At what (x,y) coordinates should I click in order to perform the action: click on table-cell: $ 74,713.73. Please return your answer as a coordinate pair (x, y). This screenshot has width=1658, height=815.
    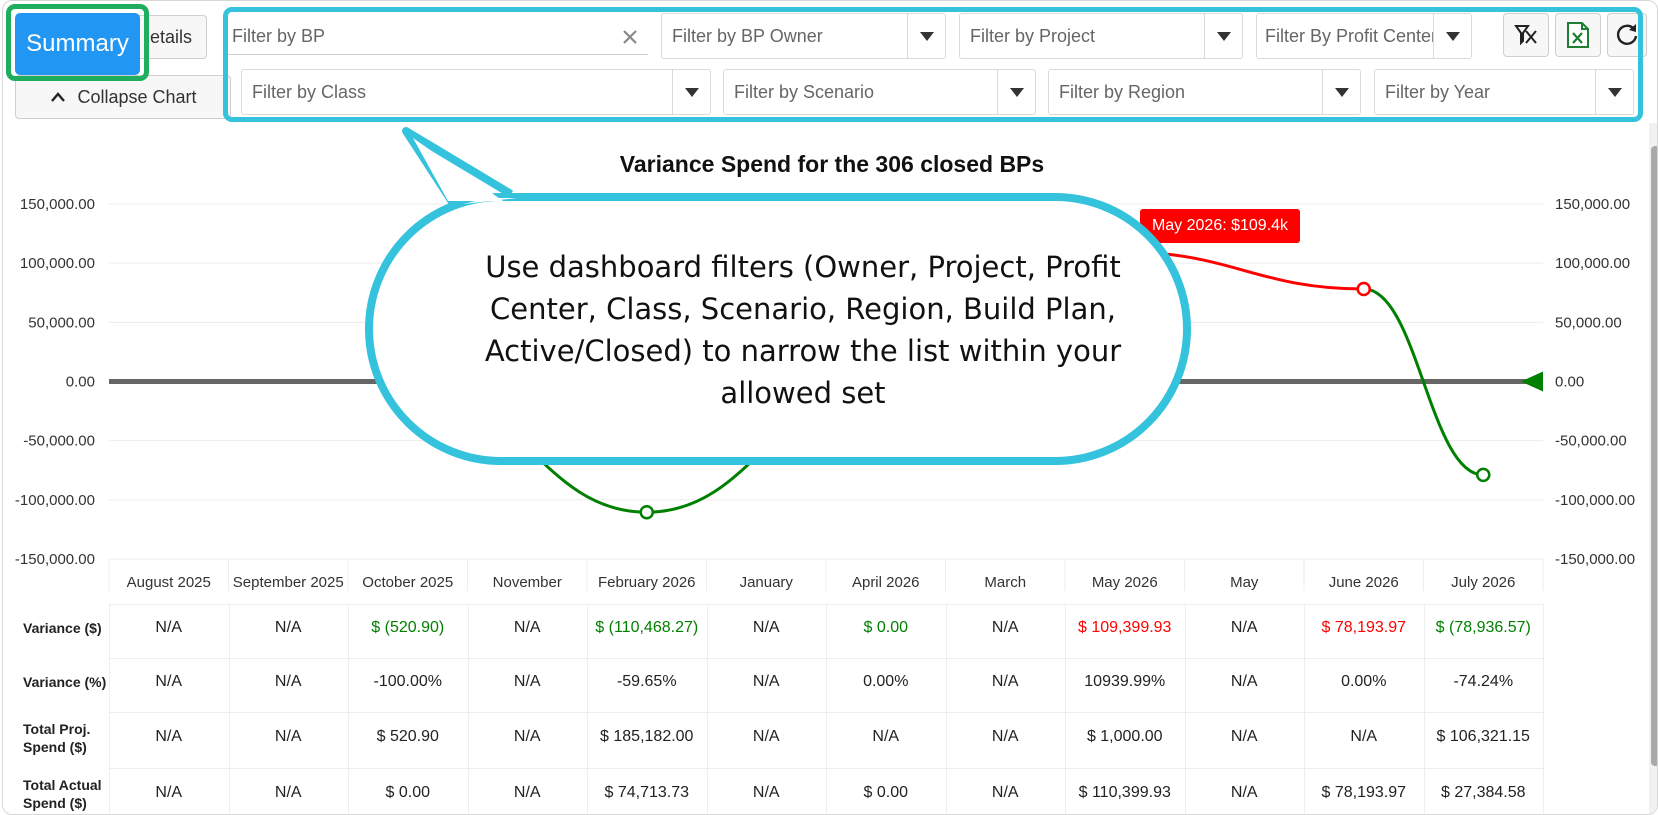
    Looking at the image, I should click on (647, 792).